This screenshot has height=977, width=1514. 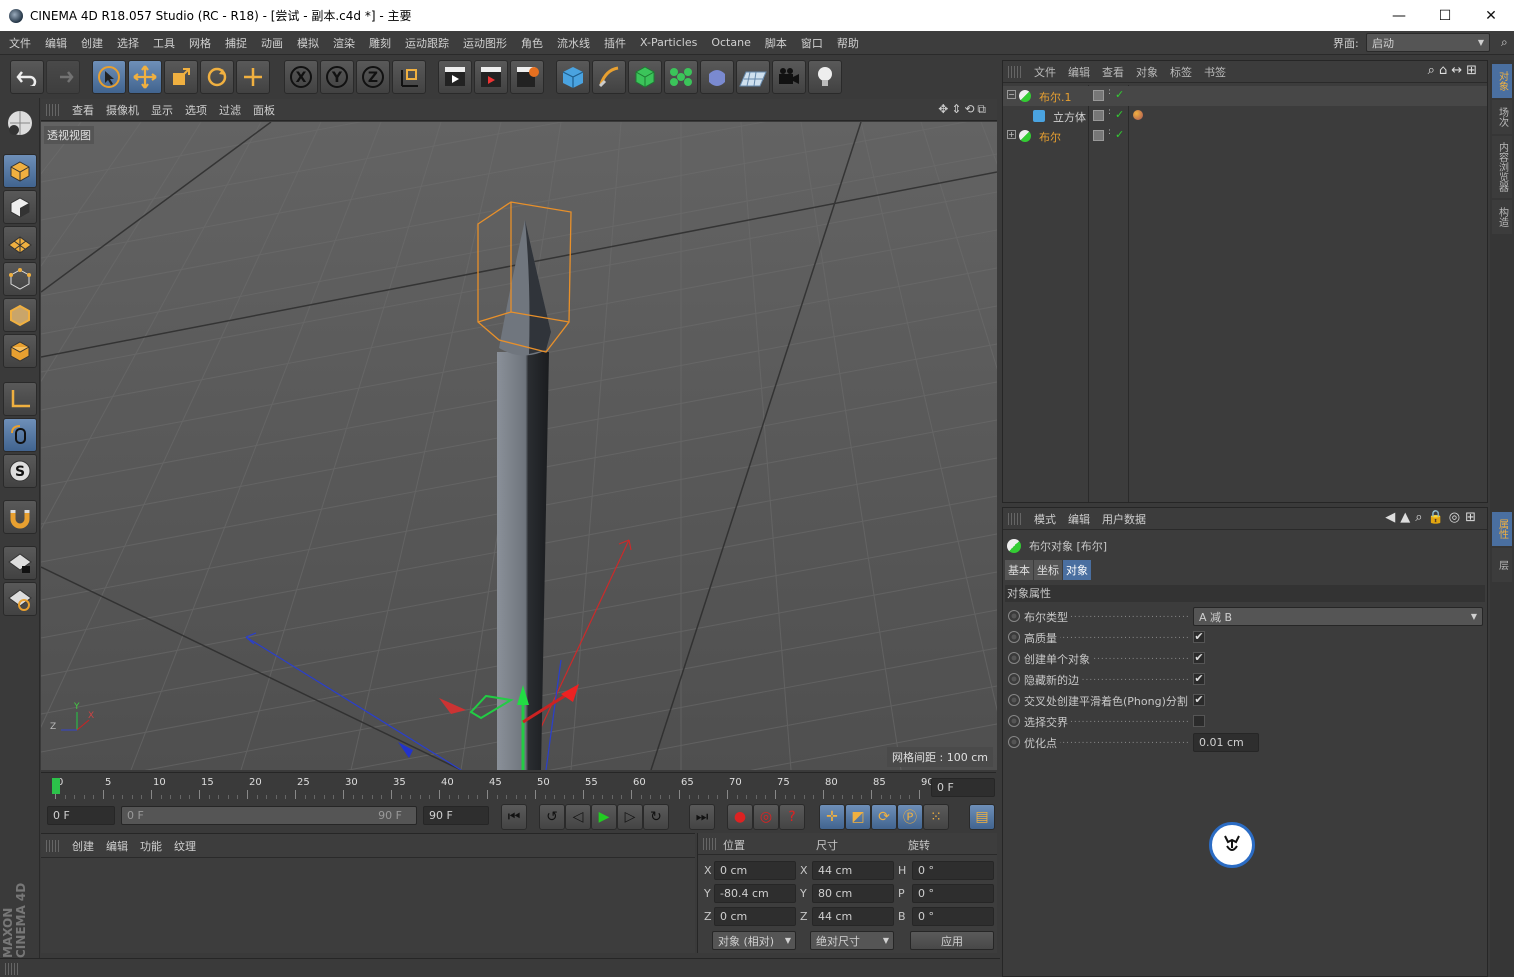 I want to click on menu-item: 创建, so click(x=92, y=43).